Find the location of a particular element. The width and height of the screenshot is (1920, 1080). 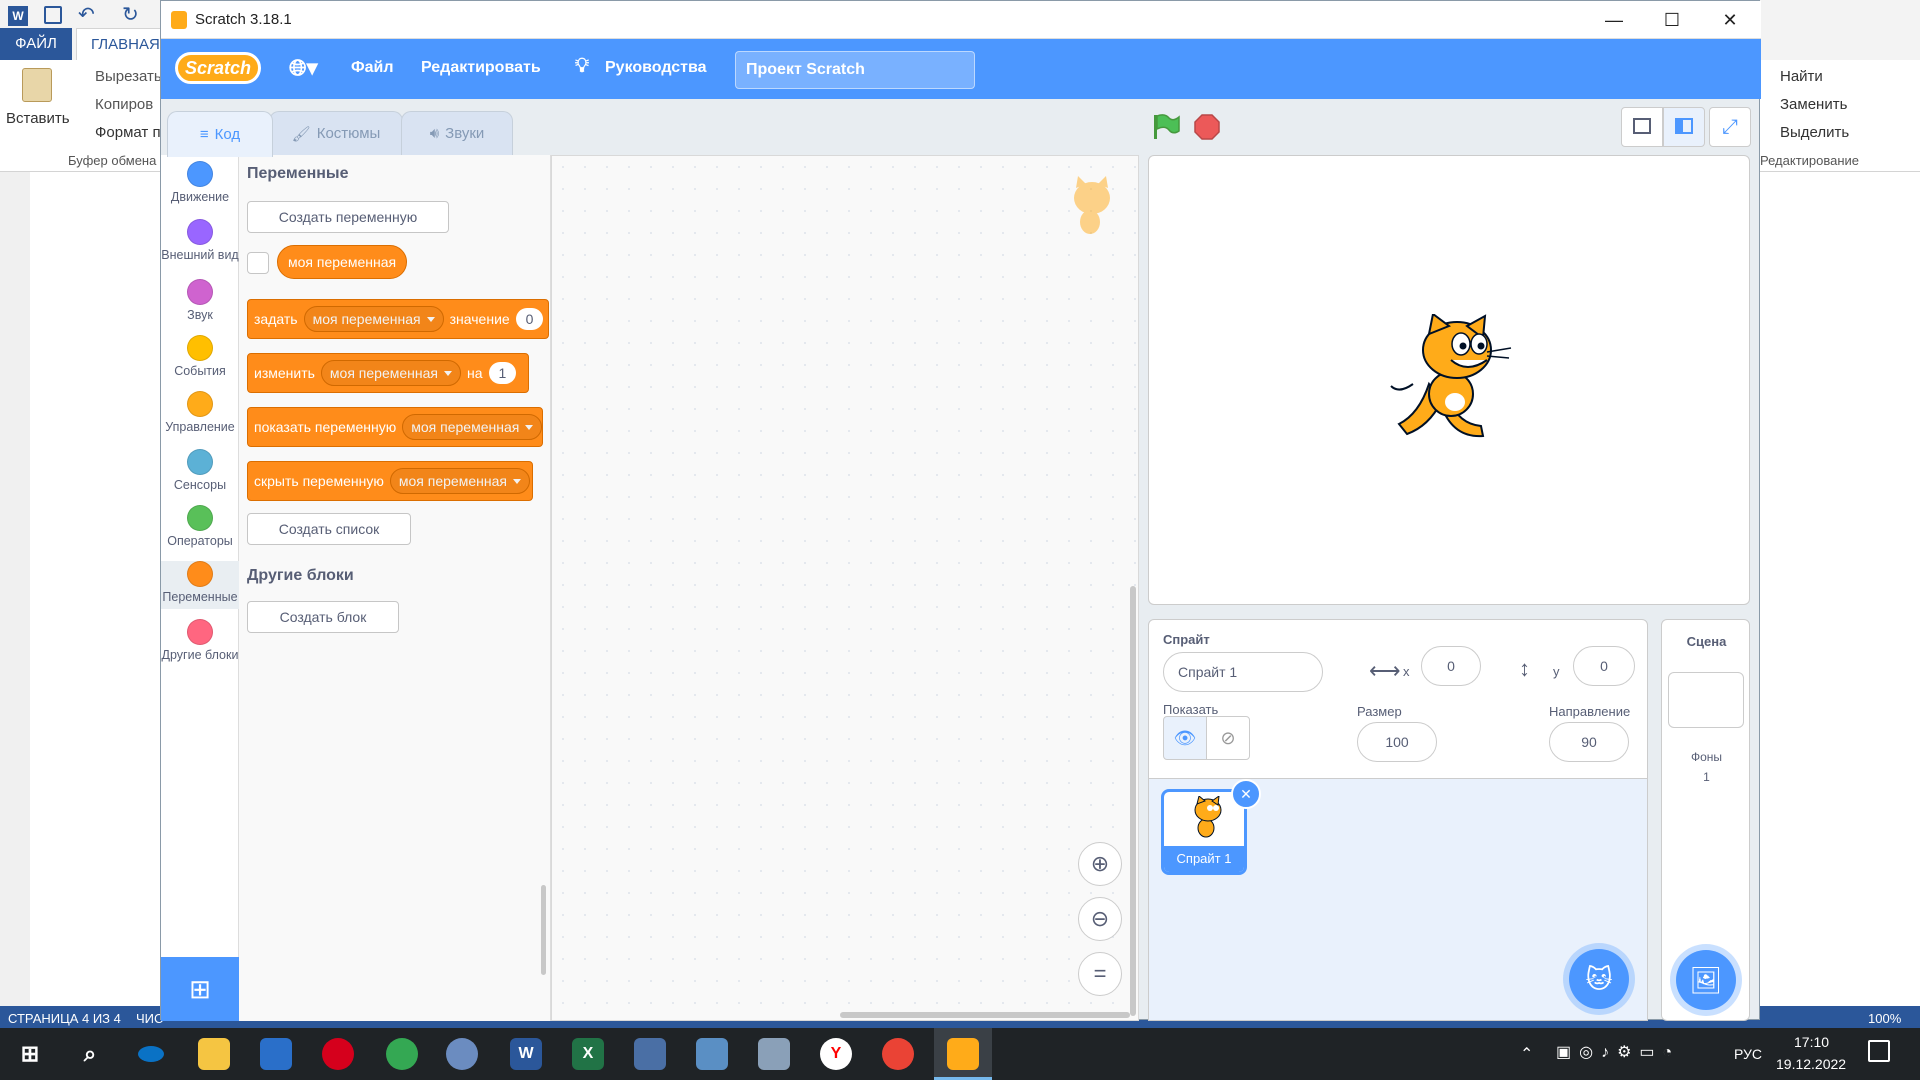

lightbulb-icon: 💡︎ is located at coordinates (582, 66).